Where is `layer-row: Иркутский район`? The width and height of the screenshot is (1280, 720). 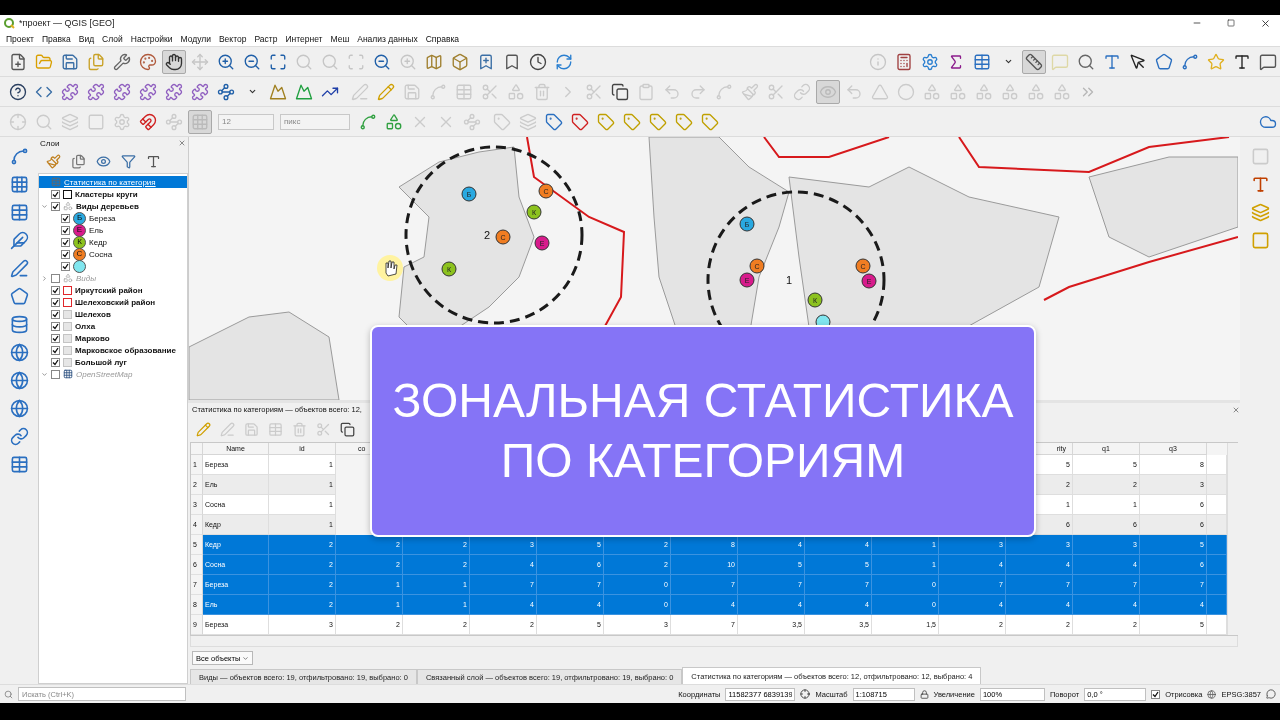
layer-row: Иркутский район is located at coordinates (113, 290).